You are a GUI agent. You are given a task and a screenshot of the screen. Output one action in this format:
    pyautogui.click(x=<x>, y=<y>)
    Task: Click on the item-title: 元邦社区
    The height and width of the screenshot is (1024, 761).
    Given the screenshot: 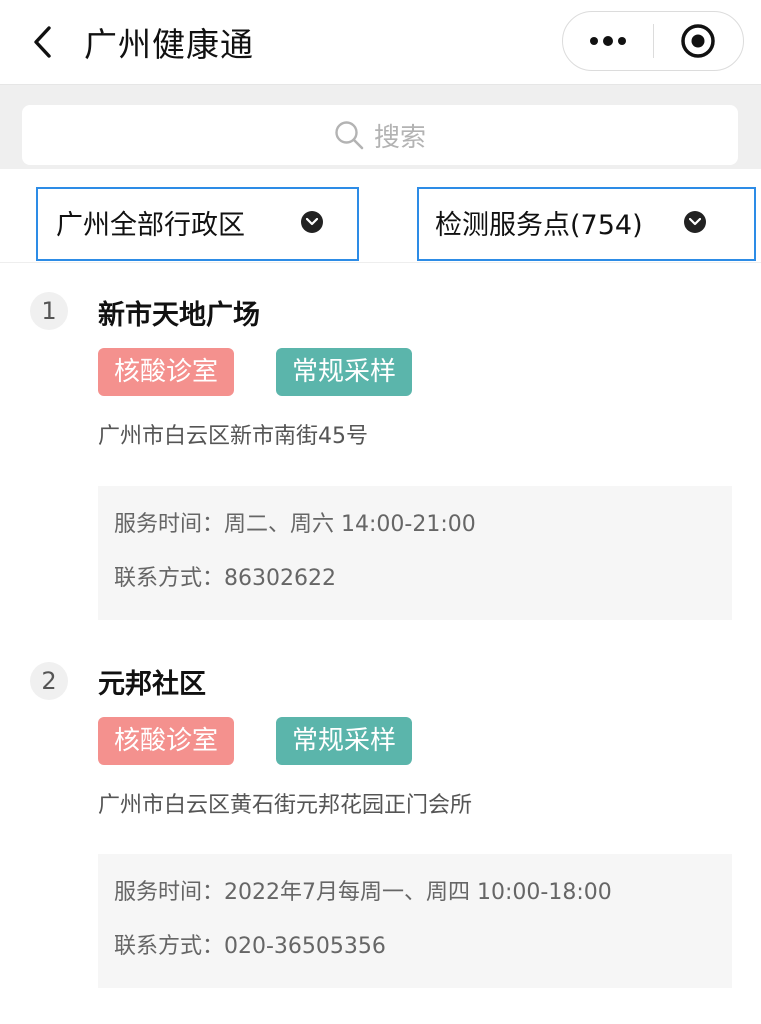 What is the action you would take?
    pyautogui.click(x=152, y=684)
    